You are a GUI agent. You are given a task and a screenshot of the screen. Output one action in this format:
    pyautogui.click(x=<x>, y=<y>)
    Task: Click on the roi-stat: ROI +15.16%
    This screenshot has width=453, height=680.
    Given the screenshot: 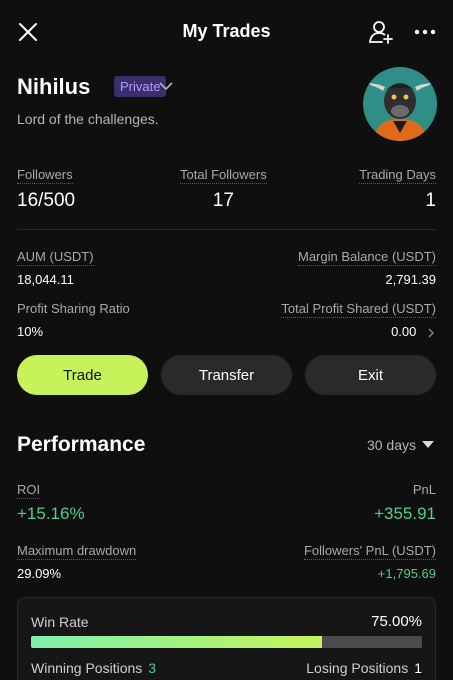 What is the action you would take?
    pyautogui.click(x=121, y=502)
    